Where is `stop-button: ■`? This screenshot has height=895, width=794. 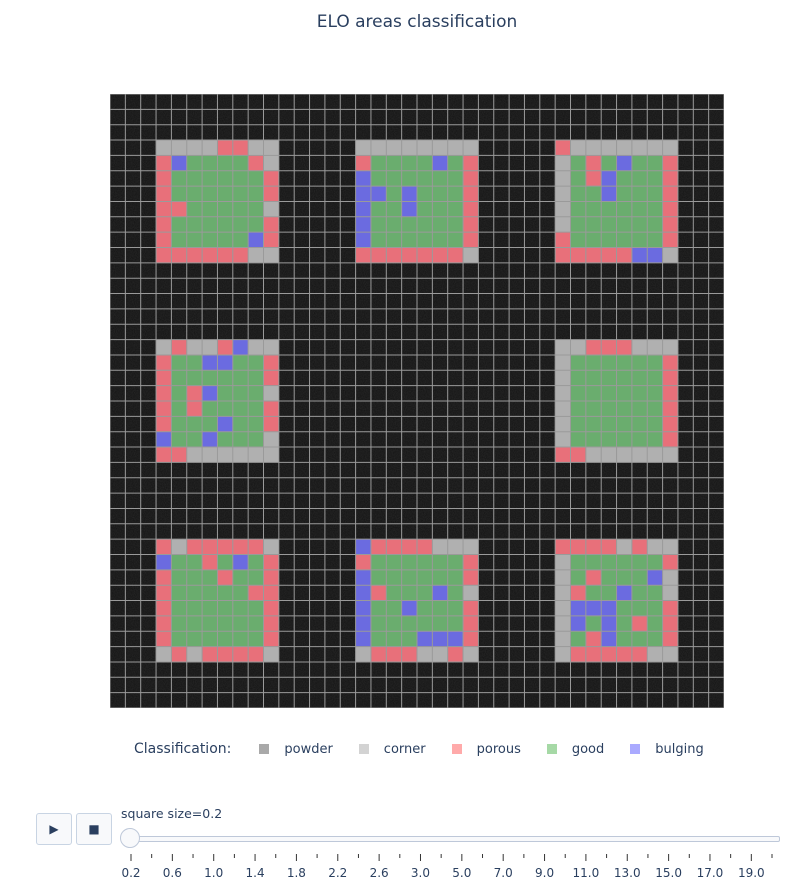 stop-button: ■ is located at coordinates (94, 829).